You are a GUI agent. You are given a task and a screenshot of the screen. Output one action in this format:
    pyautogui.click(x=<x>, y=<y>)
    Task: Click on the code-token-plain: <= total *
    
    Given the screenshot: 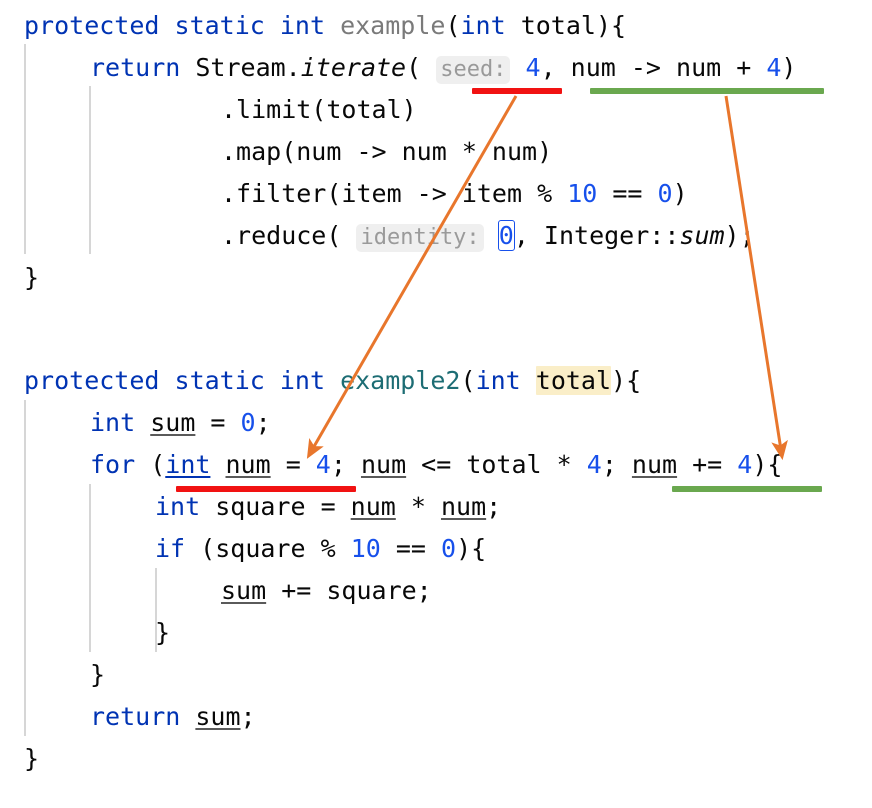 What is the action you would take?
    pyautogui.click(x=496, y=464)
    